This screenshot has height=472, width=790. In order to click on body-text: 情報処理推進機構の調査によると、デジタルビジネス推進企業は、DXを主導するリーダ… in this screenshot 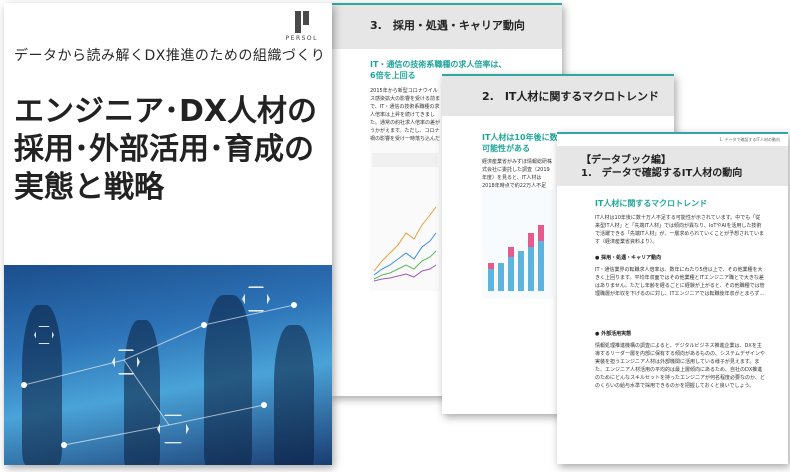, I will do `click(680, 366)`.